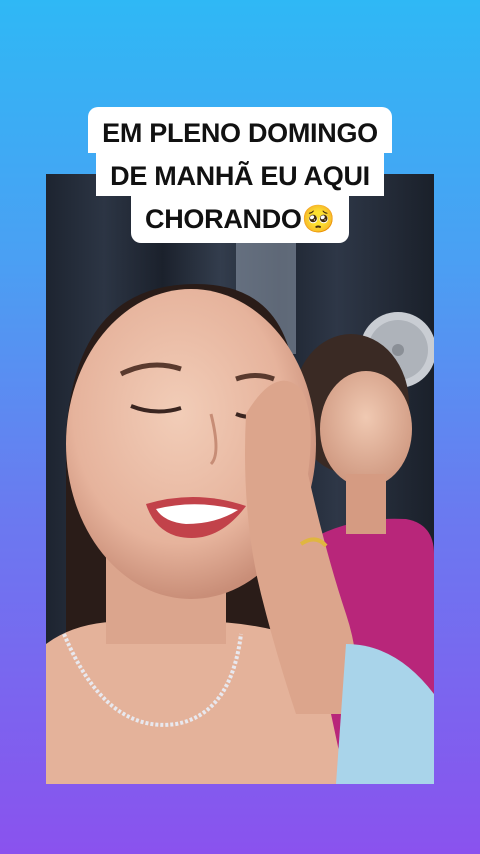 The image size is (480, 854). I want to click on second-woman-face, so click(366, 429).